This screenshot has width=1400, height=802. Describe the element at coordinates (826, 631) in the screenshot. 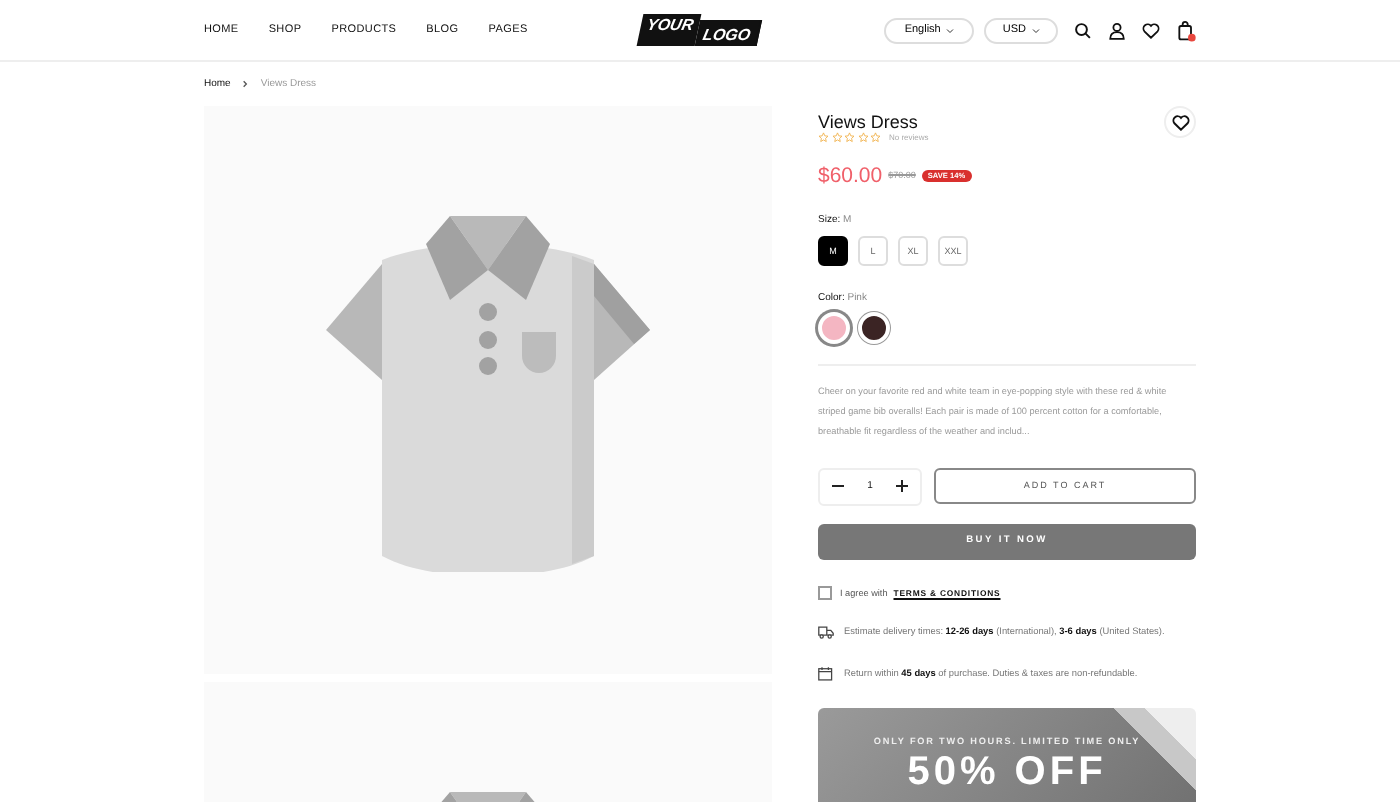

I see `truck-icon` at that location.